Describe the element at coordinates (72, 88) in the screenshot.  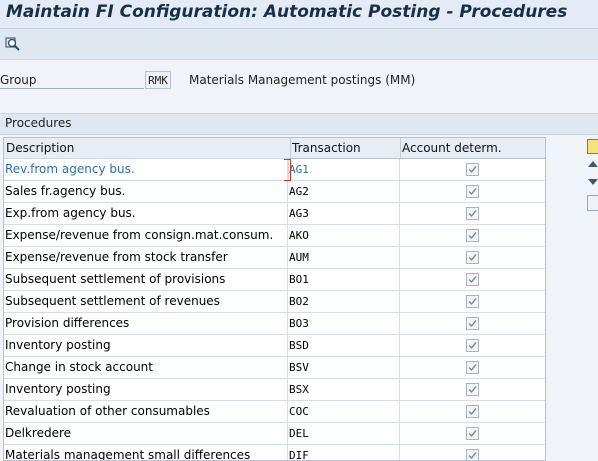
I see `group-label-underline` at that location.